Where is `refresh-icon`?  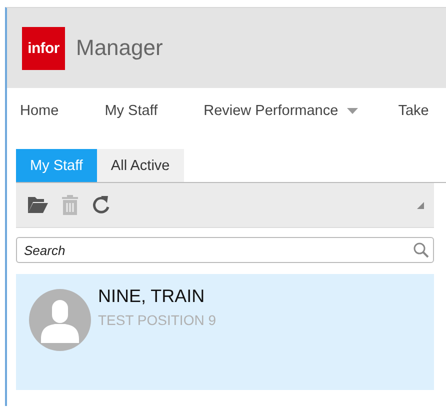 refresh-icon is located at coordinates (101, 205).